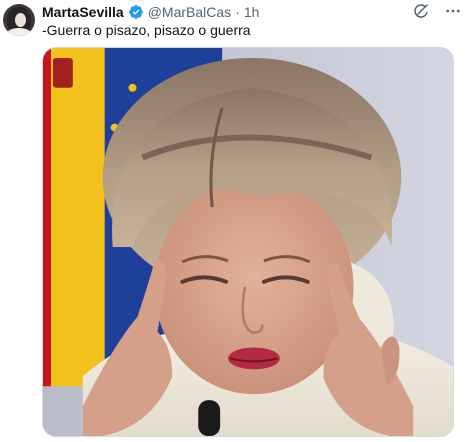 This screenshot has width=476, height=442. I want to click on grok-icon, so click(421, 11).